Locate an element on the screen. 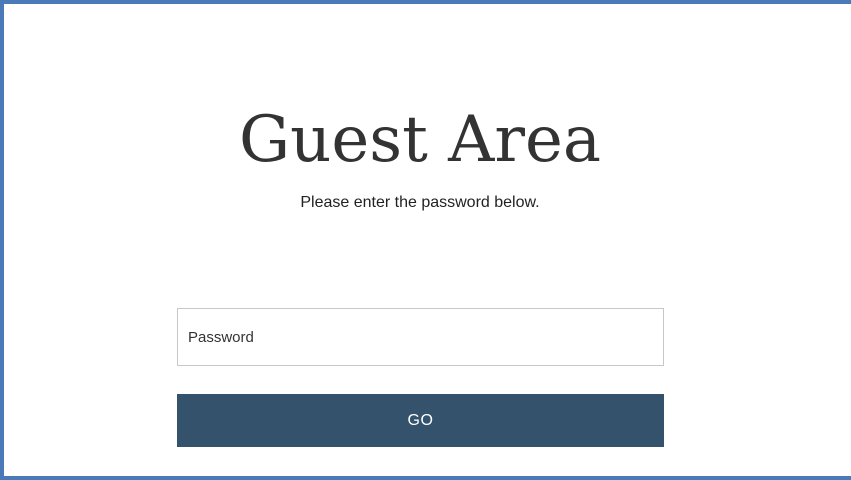 This screenshot has height=480, width=851. page-title: Guest Area is located at coordinates (420, 140).